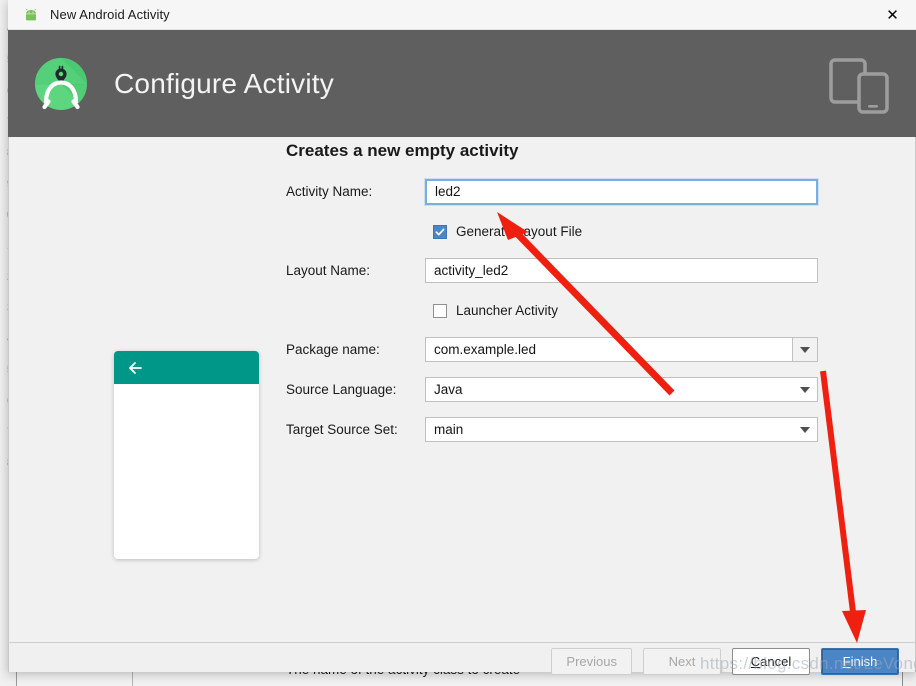 The image size is (916, 686). Describe the element at coordinates (448, 389) in the screenshot. I see `source-language-value: Java` at that location.